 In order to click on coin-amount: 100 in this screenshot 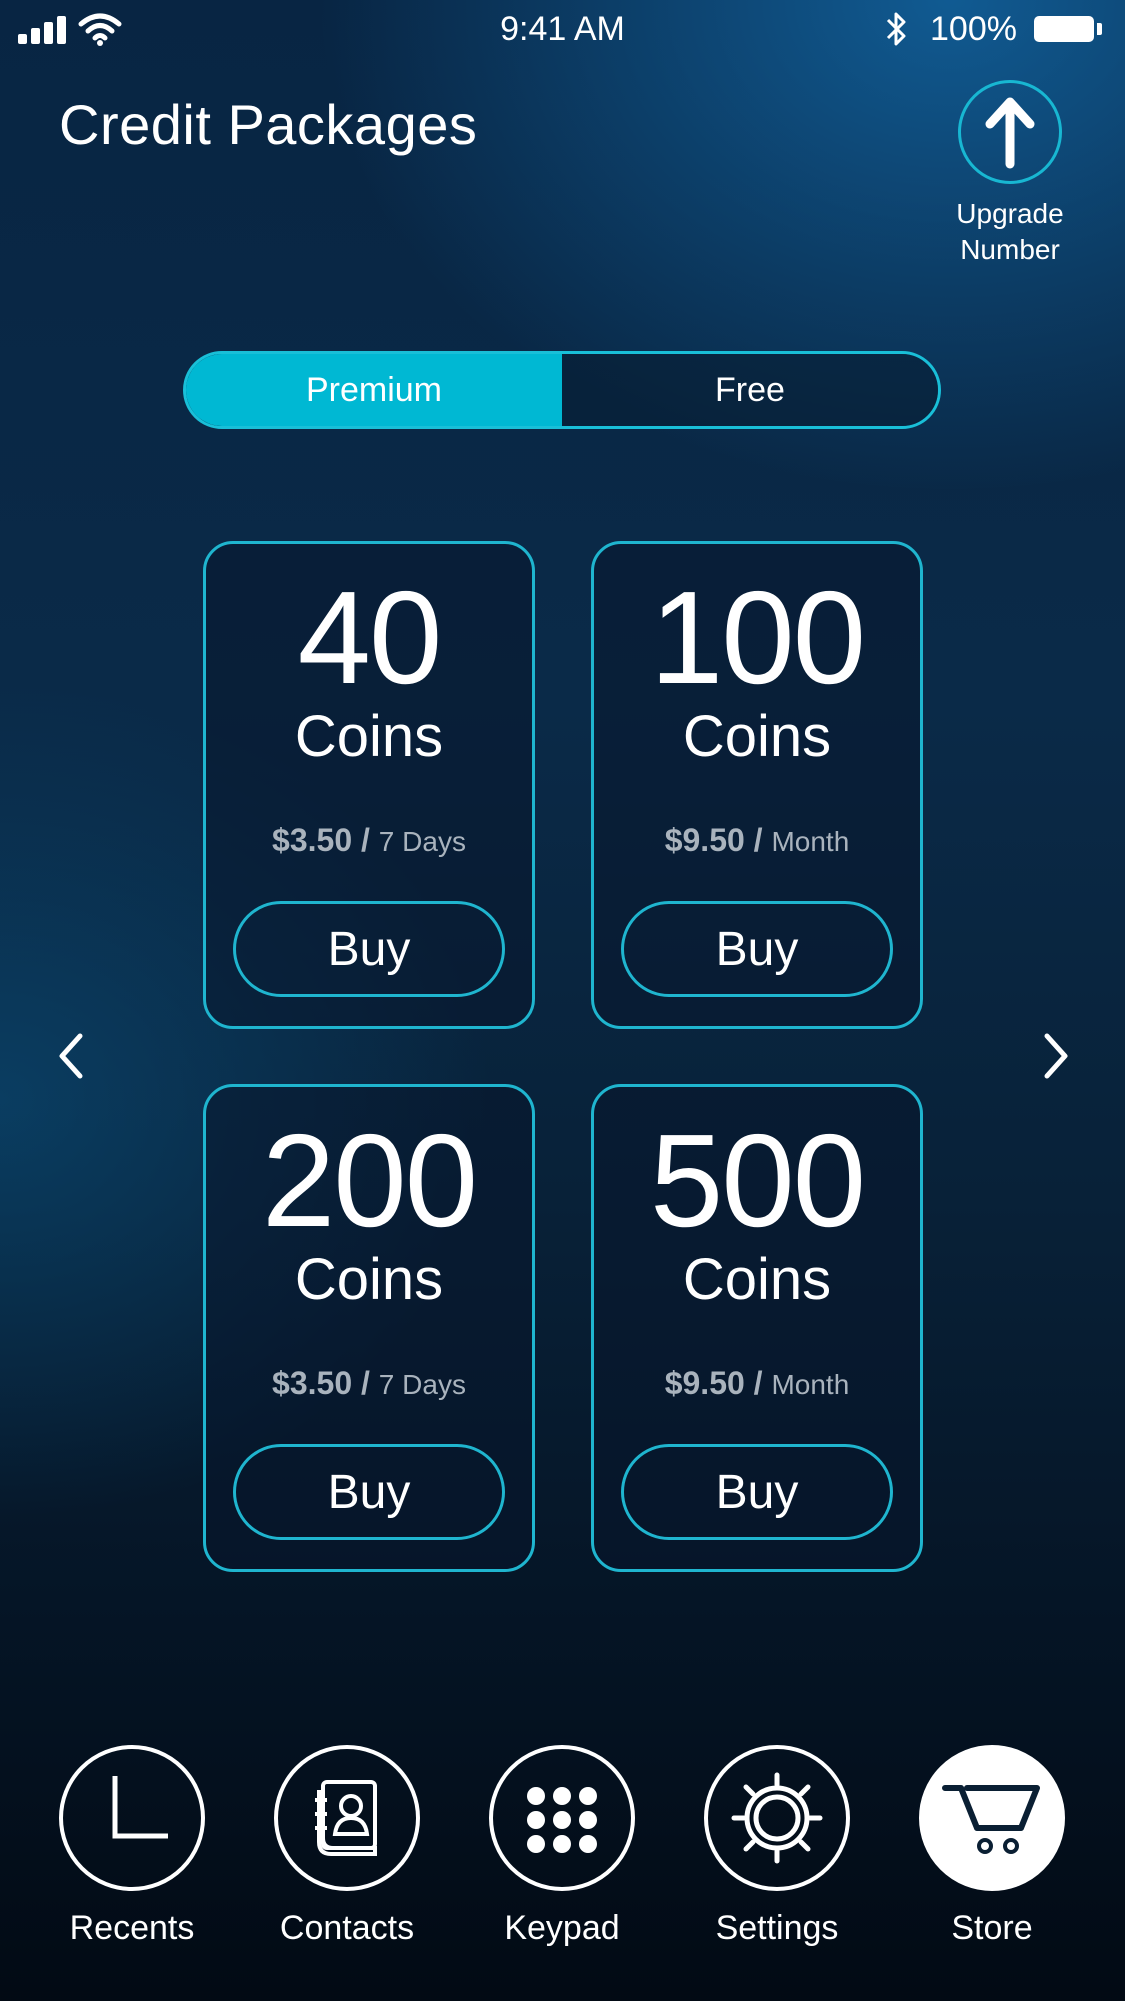, I will do `click(757, 637)`.